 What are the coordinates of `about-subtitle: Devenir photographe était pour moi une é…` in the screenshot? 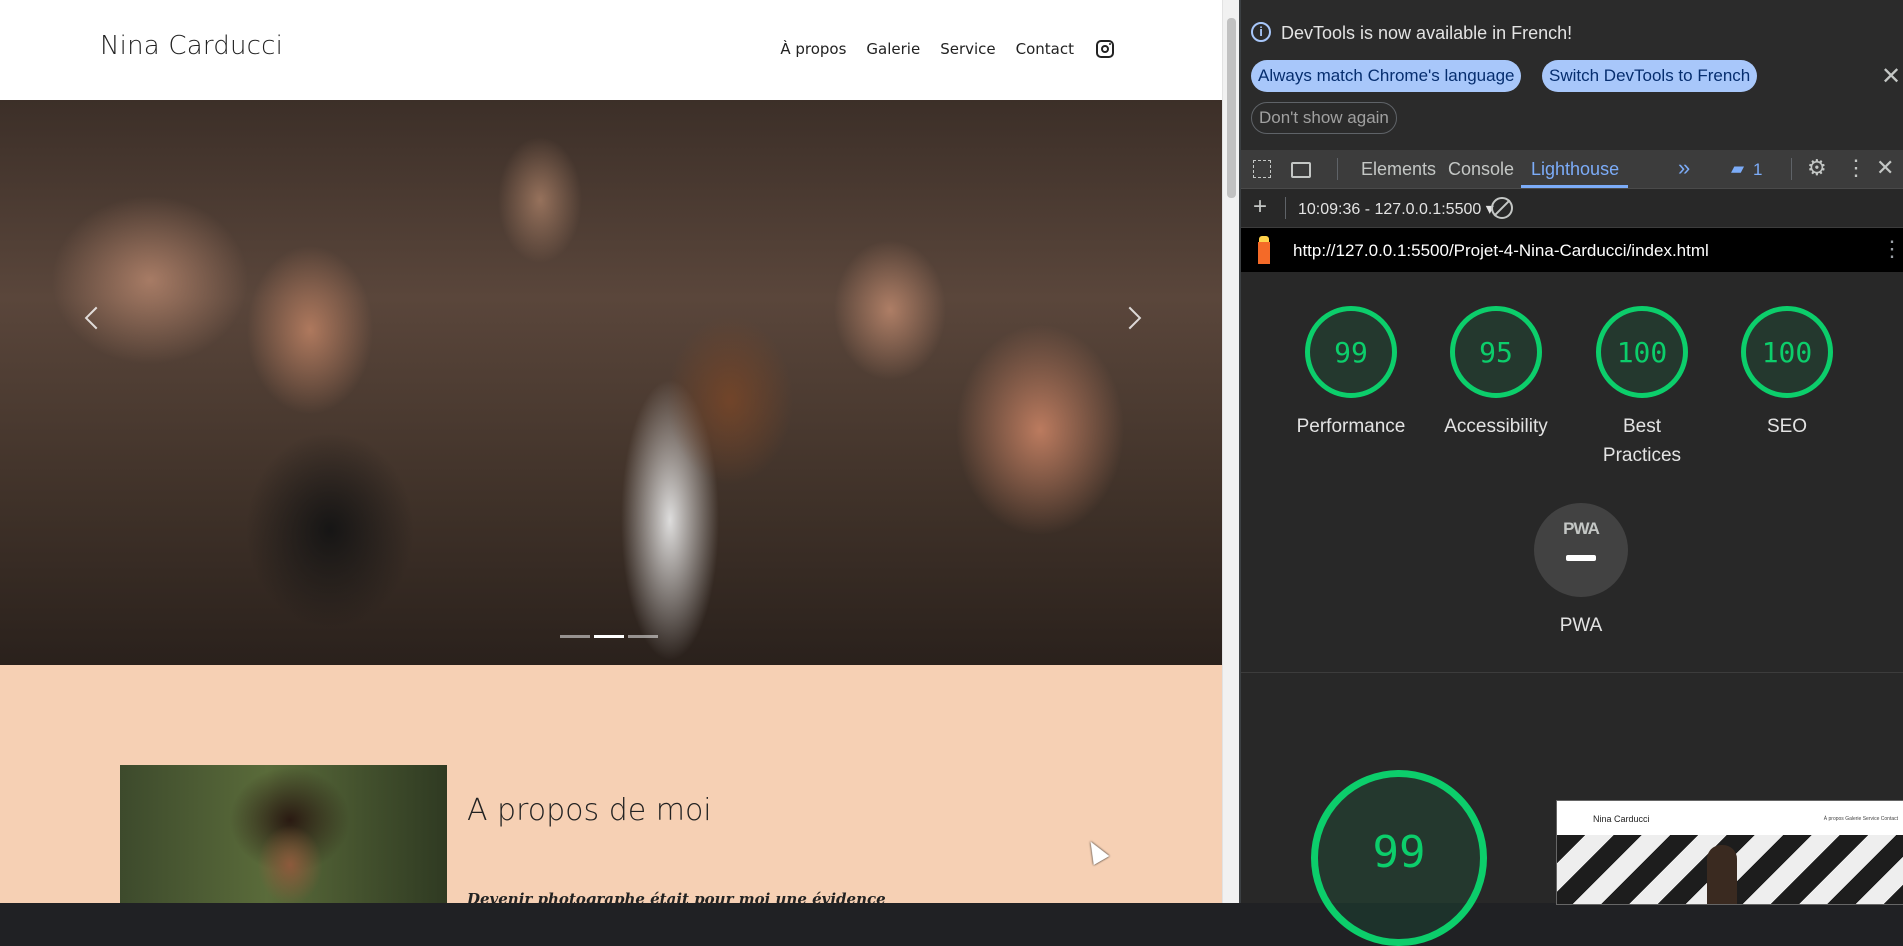 It's located at (676, 896).